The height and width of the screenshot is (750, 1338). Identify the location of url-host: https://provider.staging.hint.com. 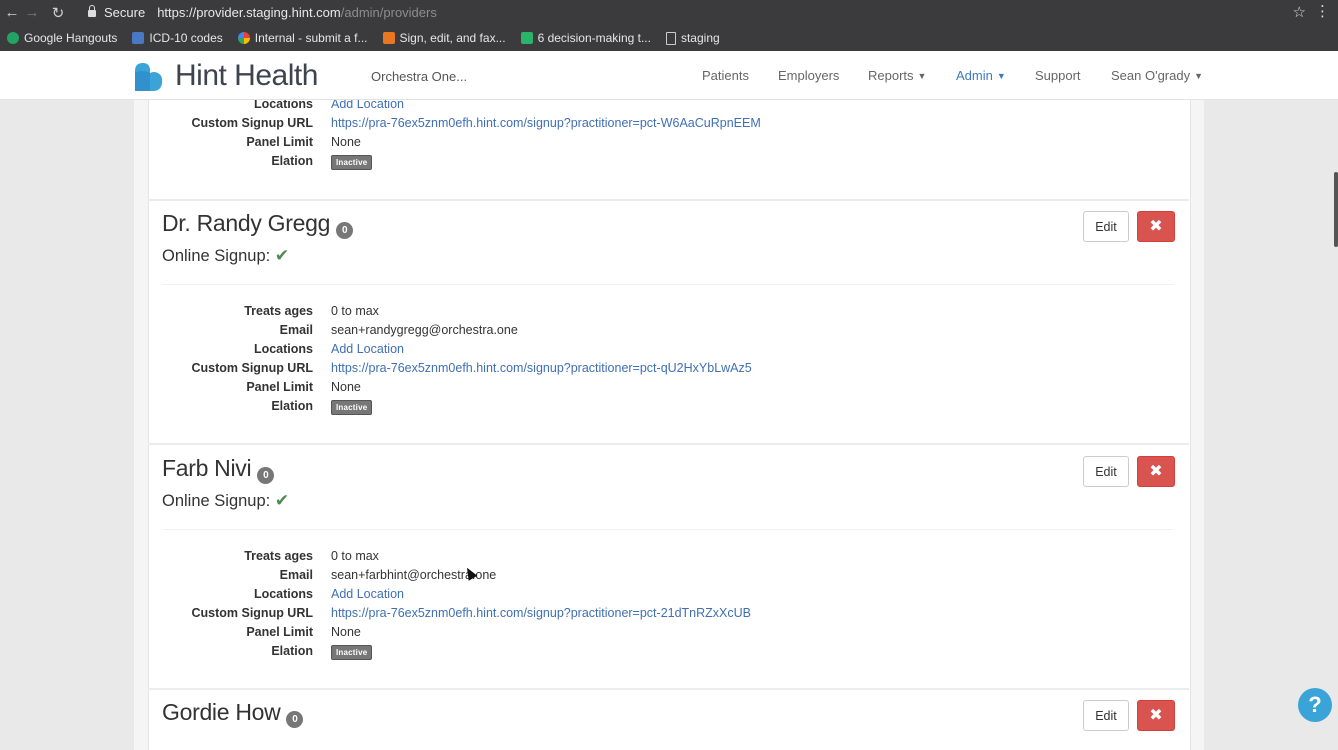
(249, 12).